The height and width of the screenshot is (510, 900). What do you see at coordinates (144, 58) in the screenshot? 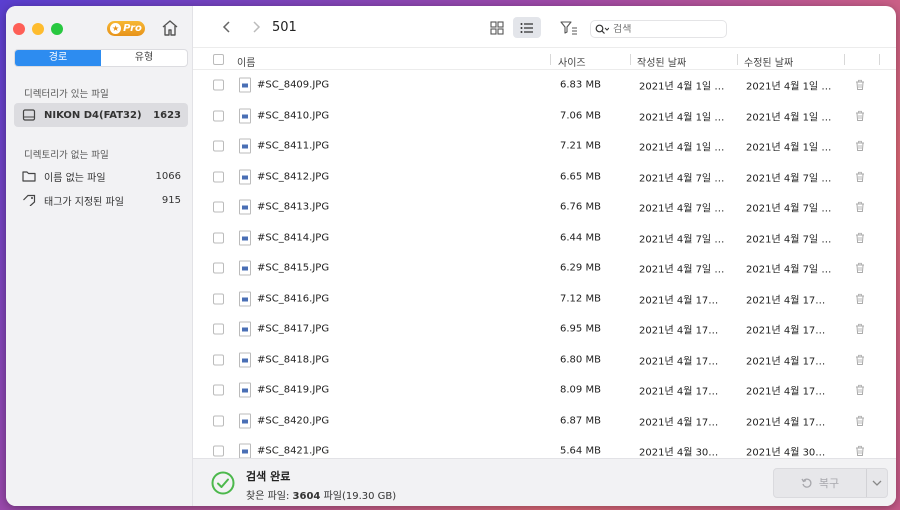
I see `tab-type: 유형` at bounding box center [144, 58].